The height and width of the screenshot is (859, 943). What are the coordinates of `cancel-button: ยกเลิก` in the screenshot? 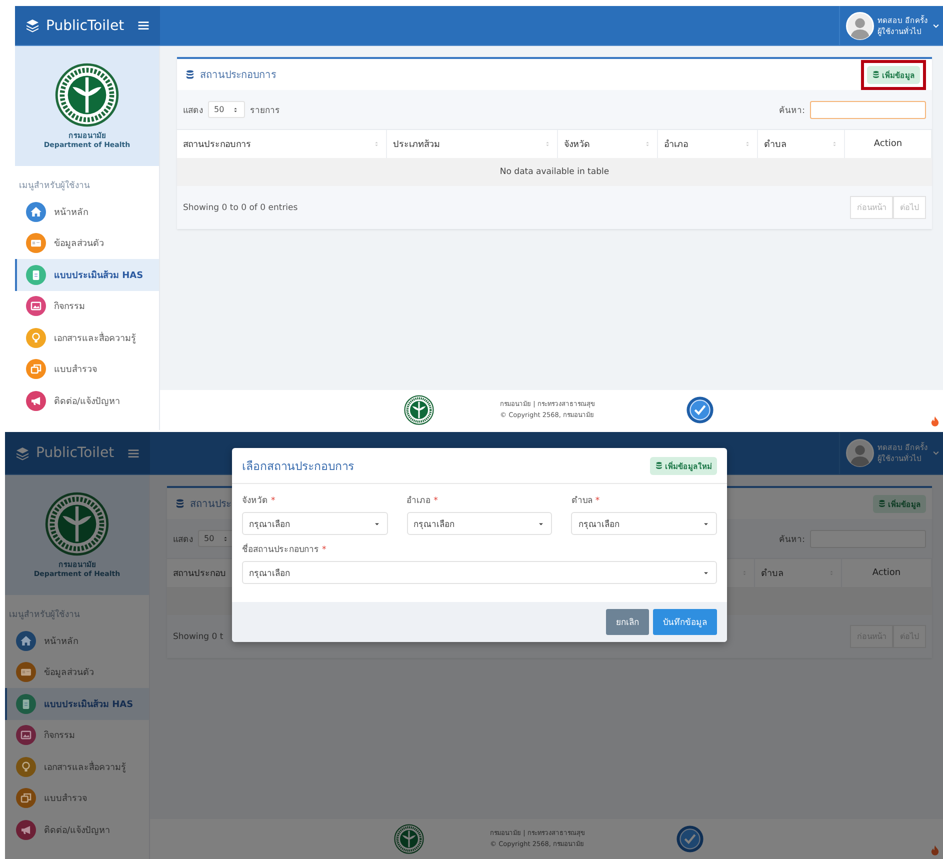 It's located at (627, 622).